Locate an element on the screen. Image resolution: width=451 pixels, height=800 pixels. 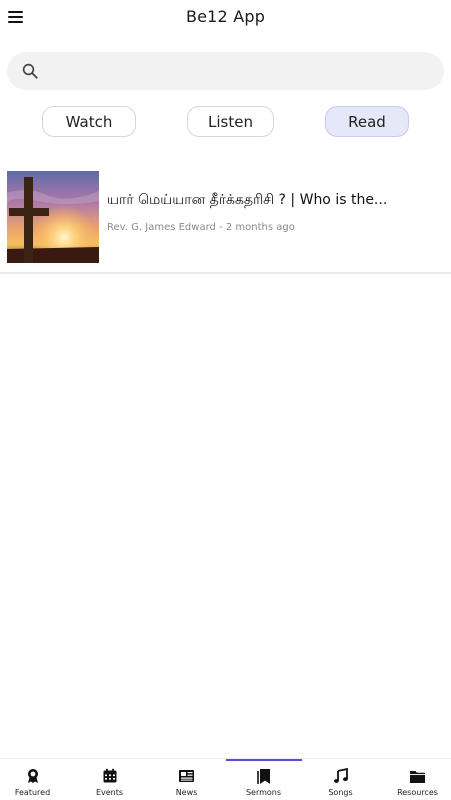
nav-sermons-label: Sermons is located at coordinates (263, 792).